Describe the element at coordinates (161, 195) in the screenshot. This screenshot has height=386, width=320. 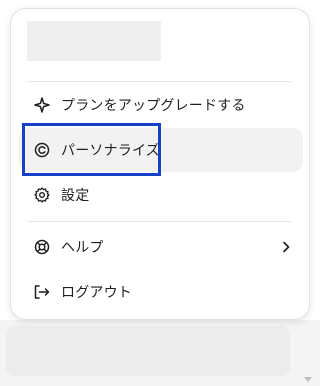
I see `menu-item-settings: 設定` at that location.